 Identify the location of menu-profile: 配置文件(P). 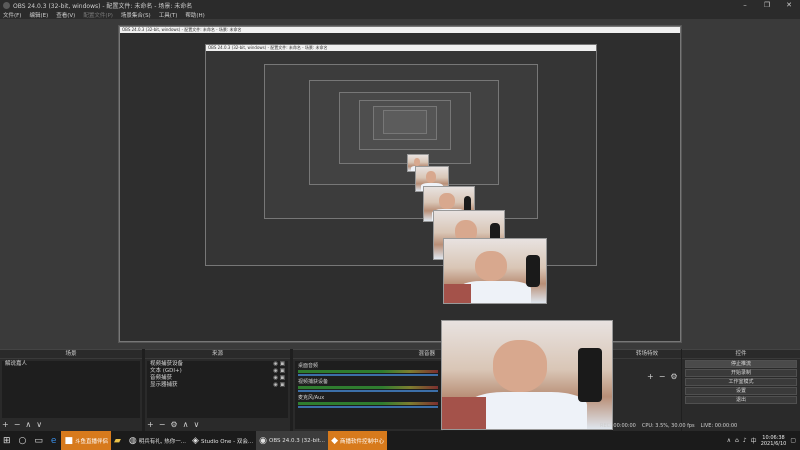
(98, 15).